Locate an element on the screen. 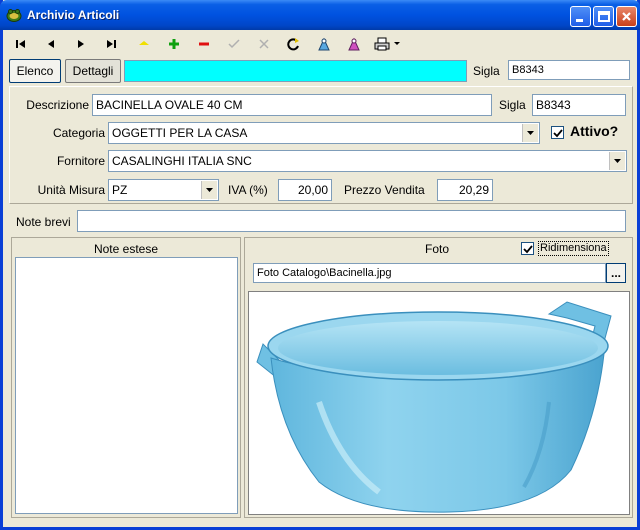 The height and width of the screenshot is (530, 640). print-icon is located at coordinates (382, 44).